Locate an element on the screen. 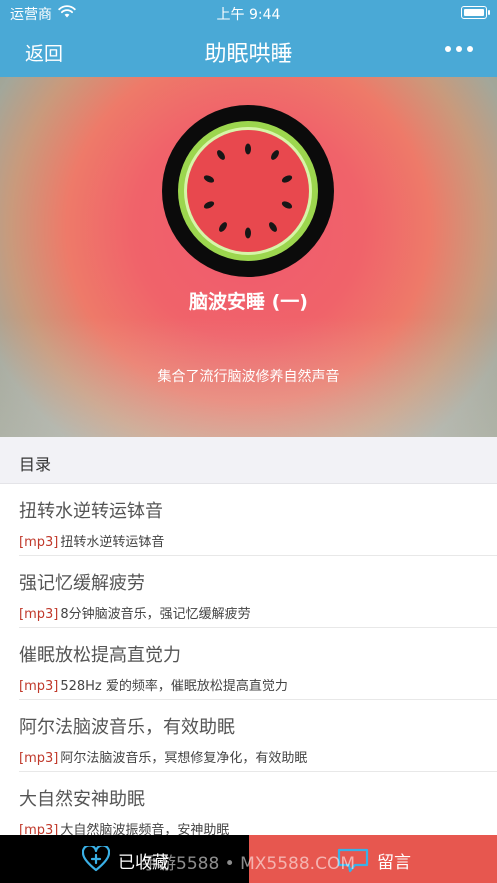  status-time: 上午 9:44 is located at coordinates (248, 15).